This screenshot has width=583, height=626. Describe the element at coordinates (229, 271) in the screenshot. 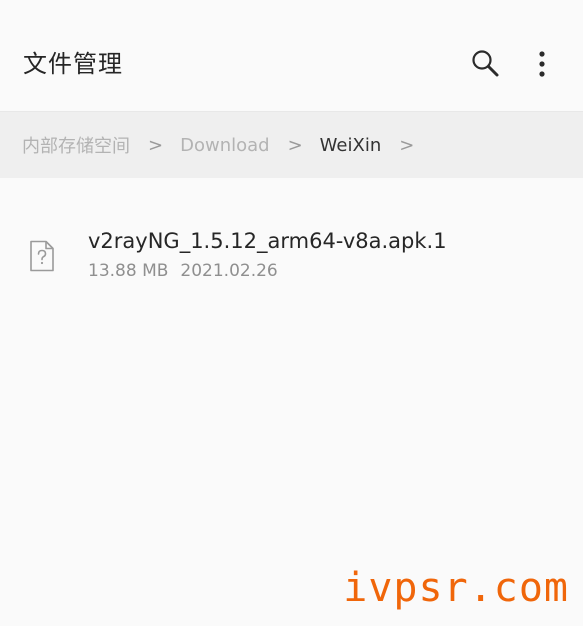

I see `file-date: 2021.02.26` at that location.